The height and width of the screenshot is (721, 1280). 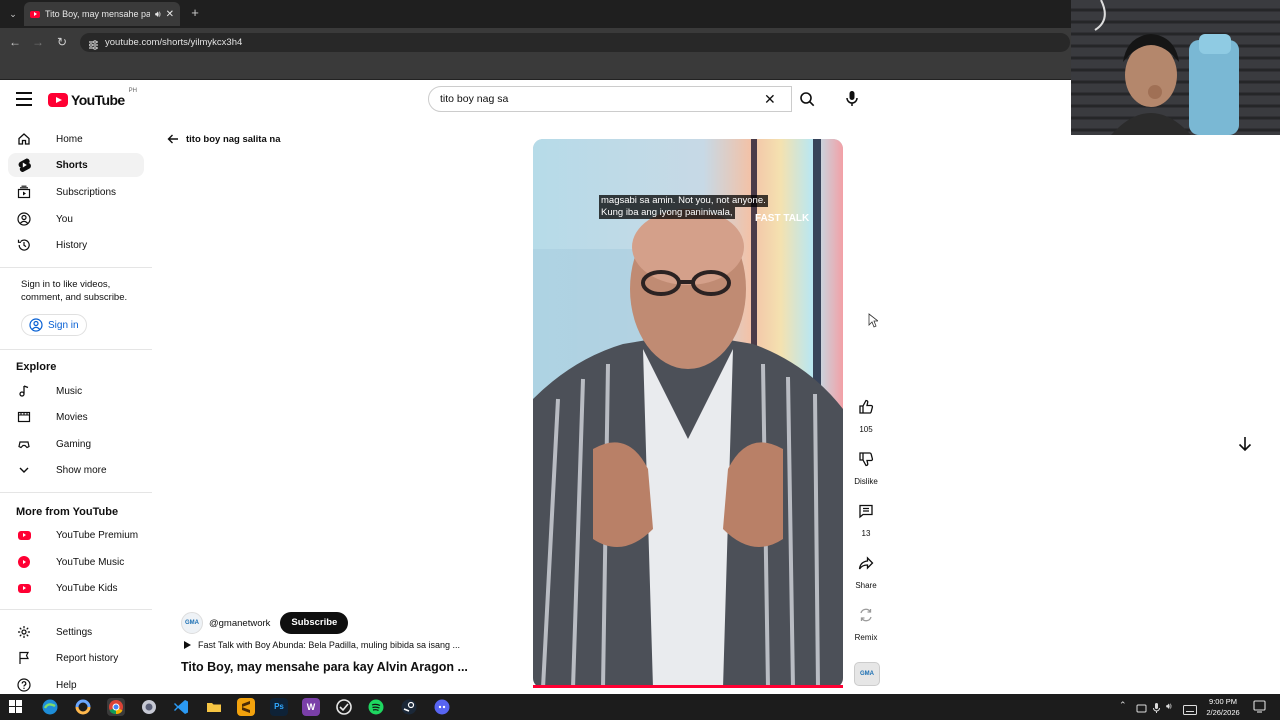 I want to click on youtube-favicon-icon, so click(x=35, y=14).